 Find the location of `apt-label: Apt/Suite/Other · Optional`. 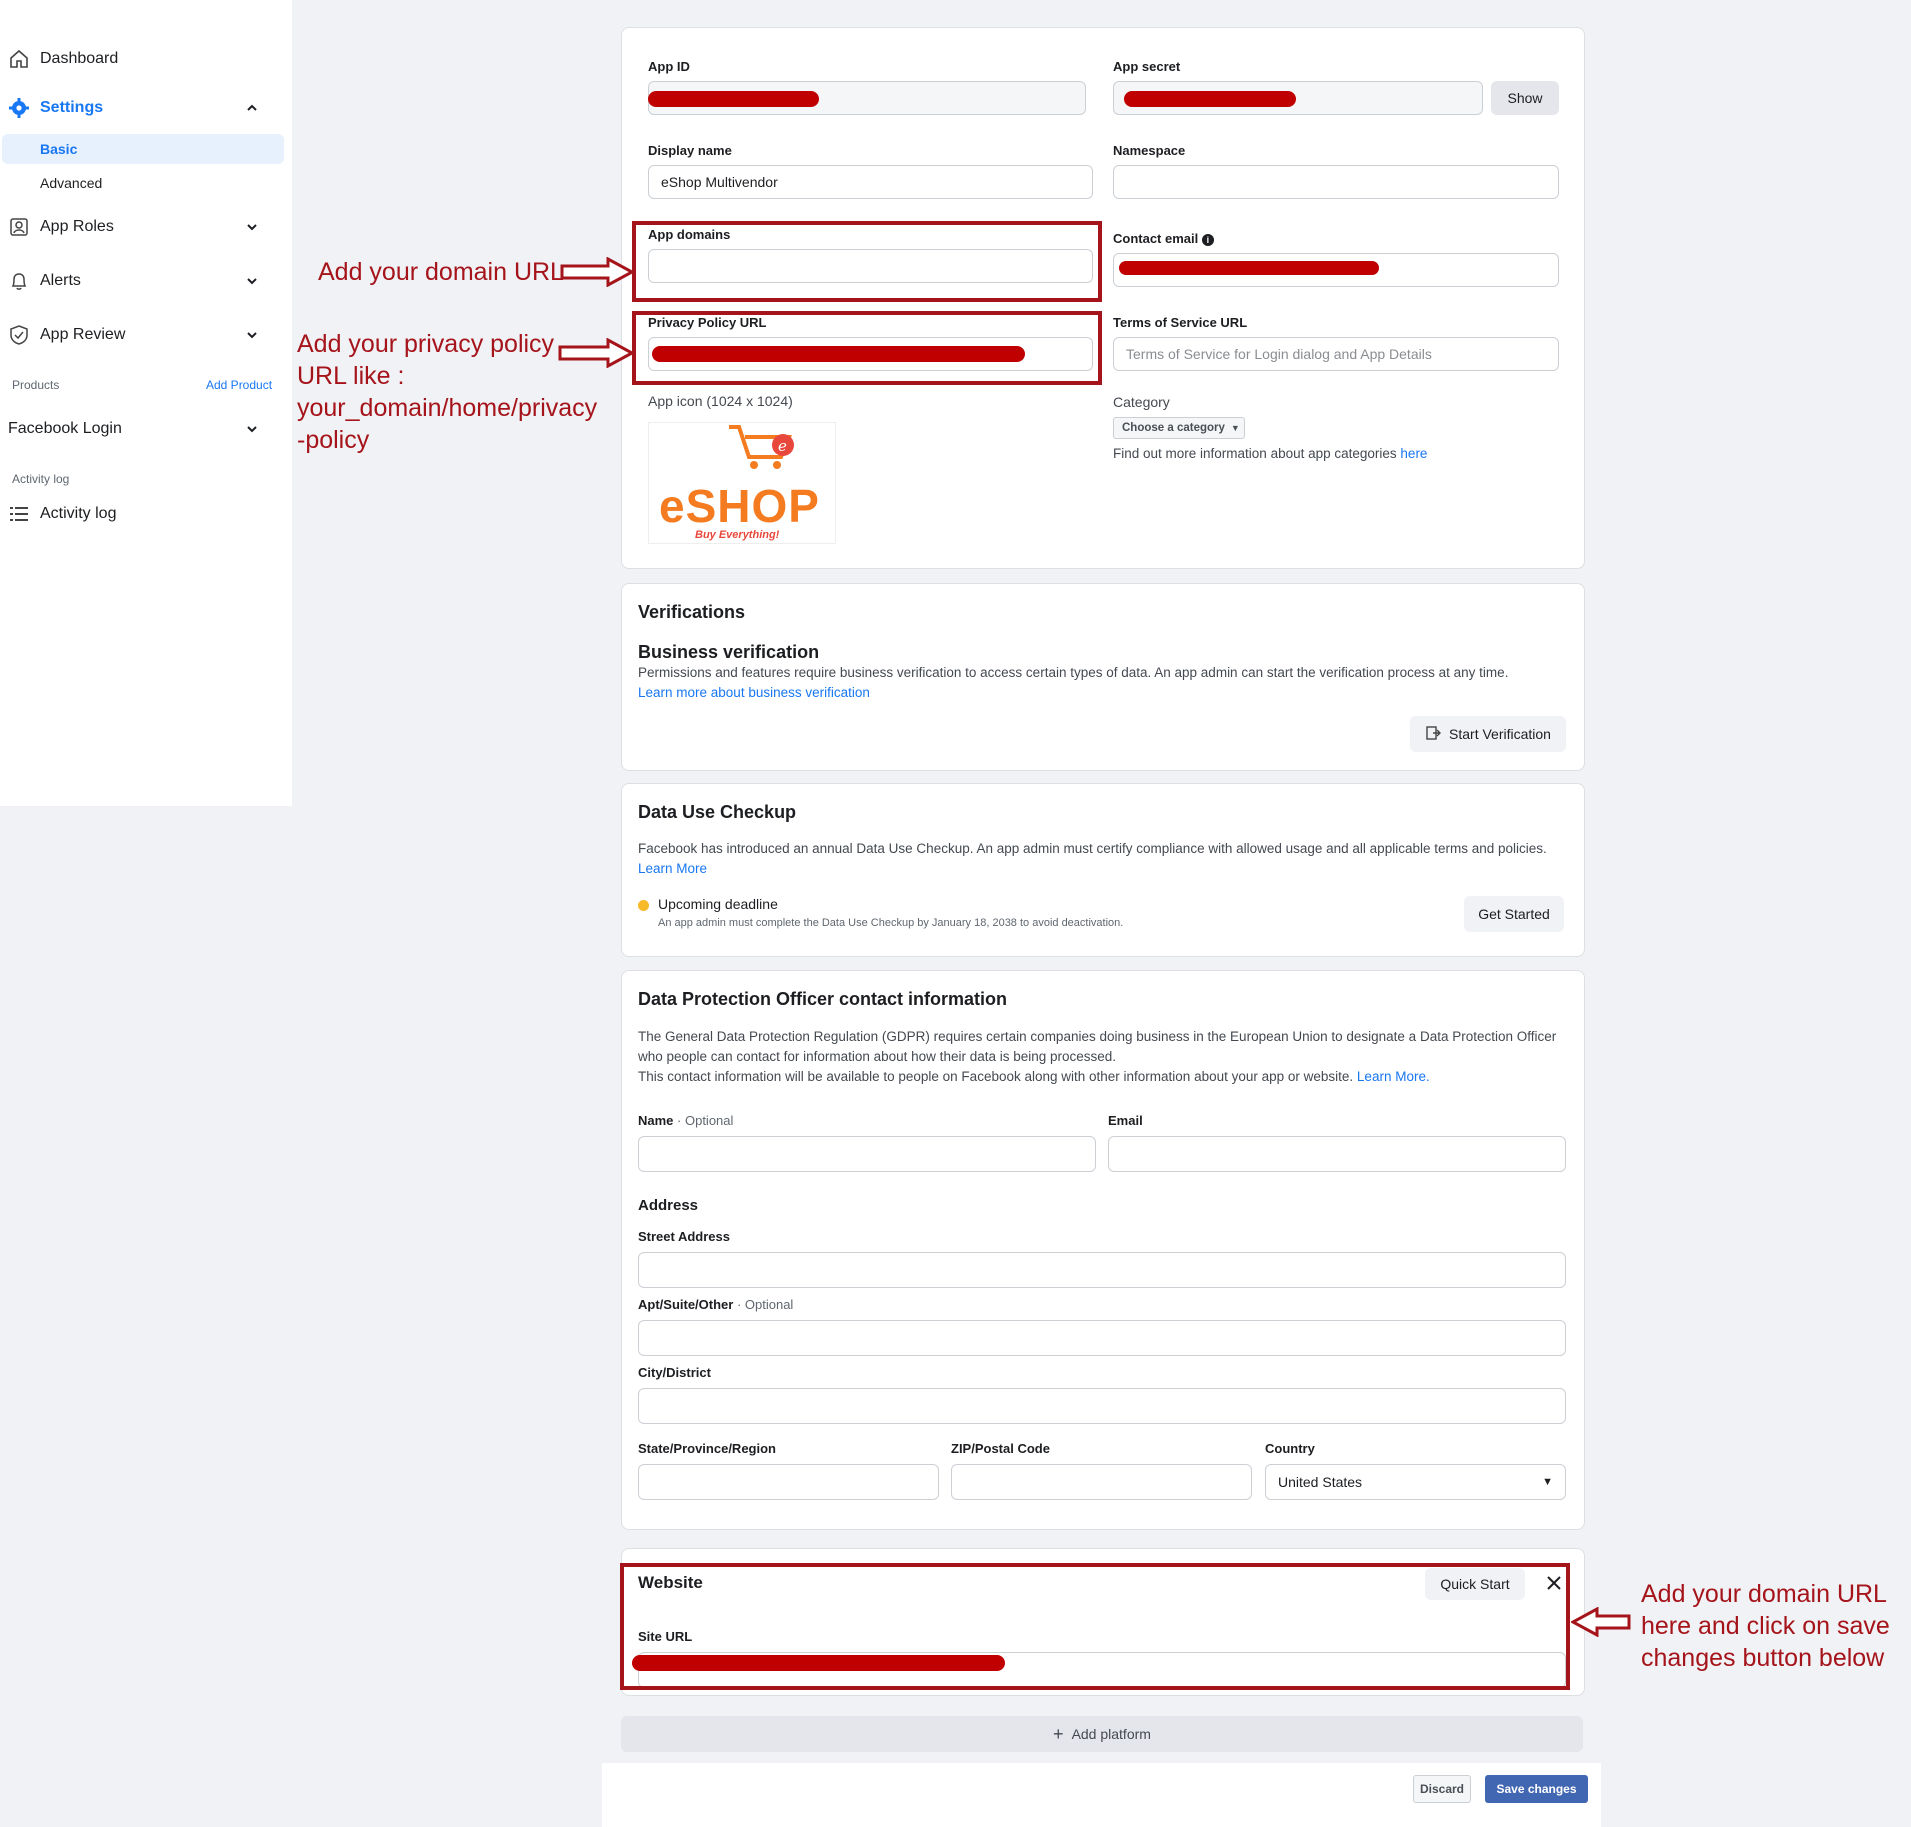

apt-label: Apt/Suite/Other · Optional is located at coordinates (716, 1304).